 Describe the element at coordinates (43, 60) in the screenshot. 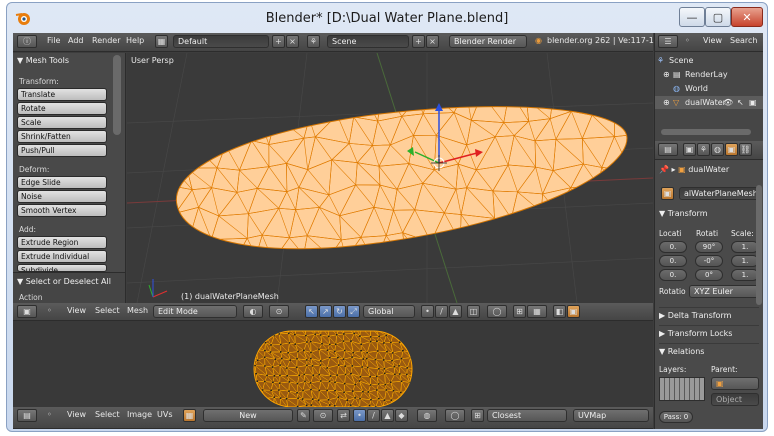

I see `mesh-tools-title: ▼ Mesh Tools` at that location.